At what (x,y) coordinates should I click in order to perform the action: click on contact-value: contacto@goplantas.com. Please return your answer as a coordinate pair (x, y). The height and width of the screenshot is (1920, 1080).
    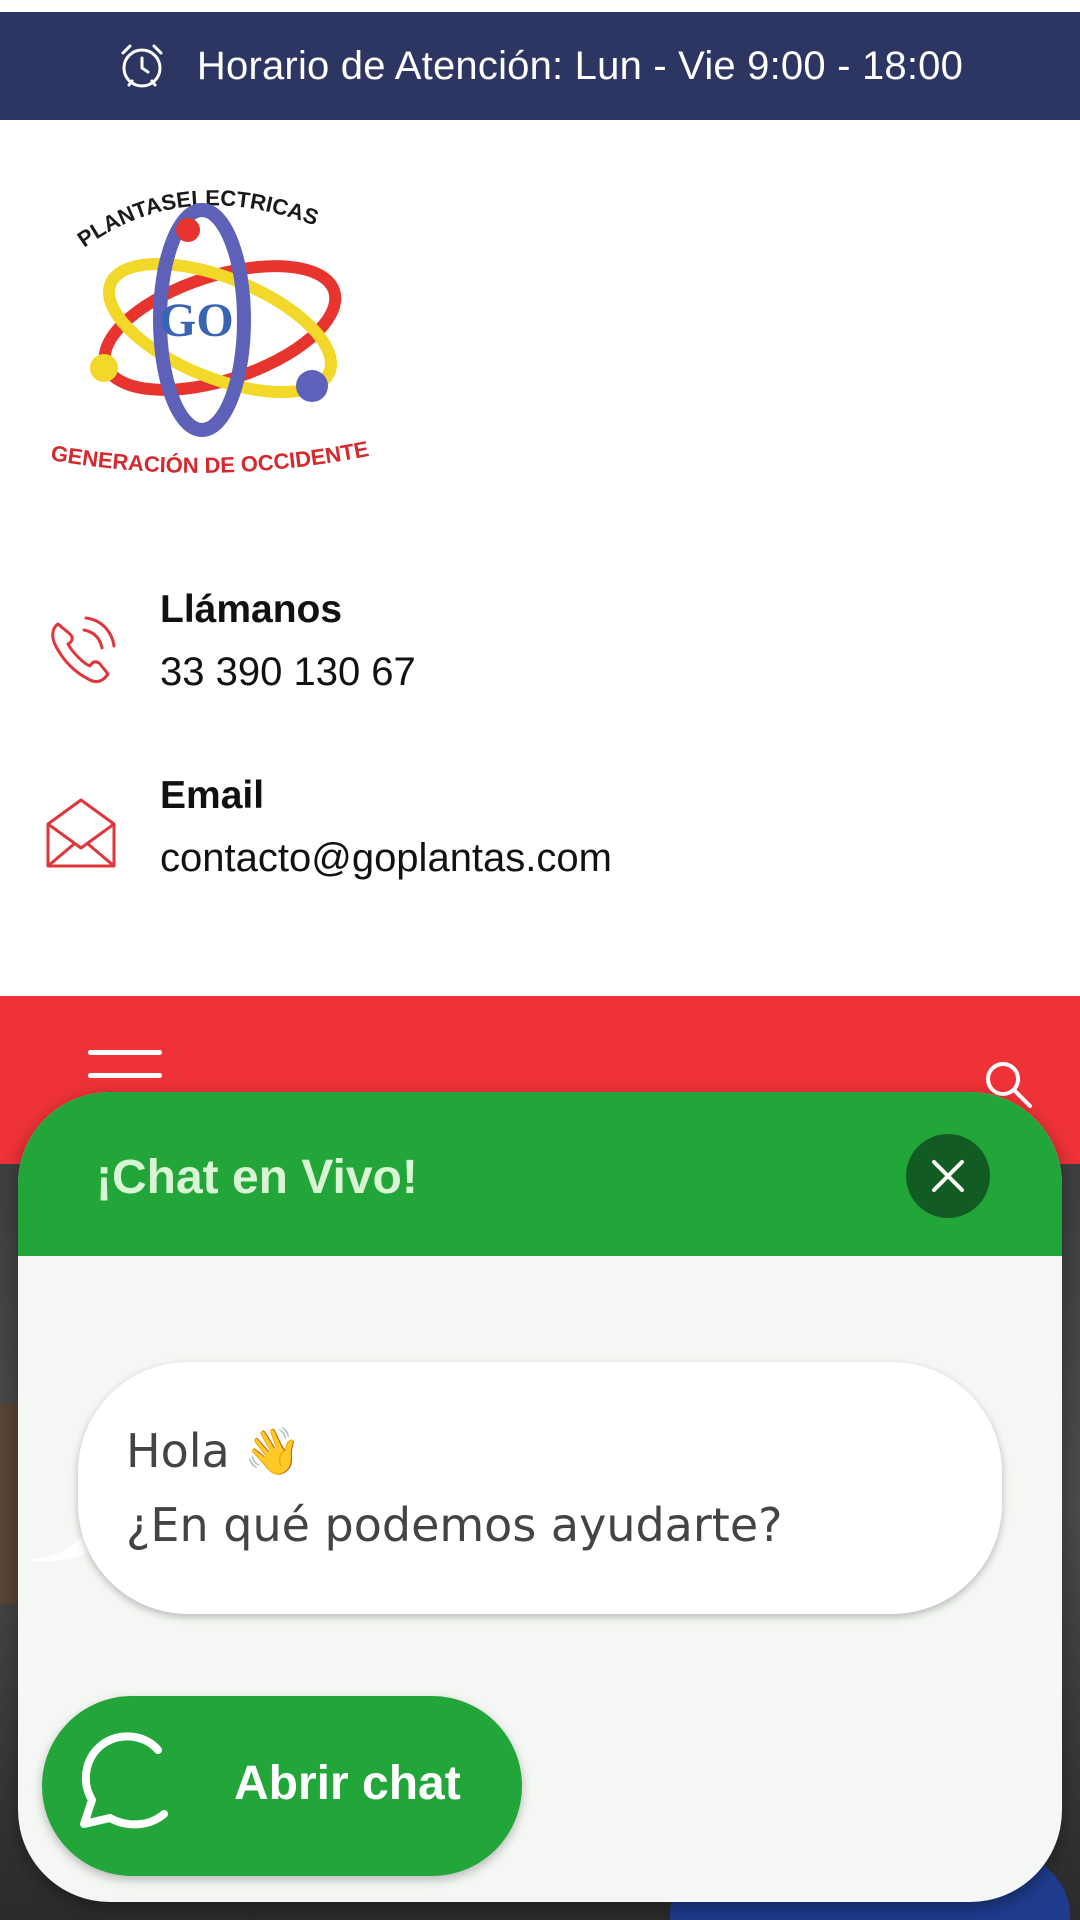
    Looking at the image, I should click on (386, 858).